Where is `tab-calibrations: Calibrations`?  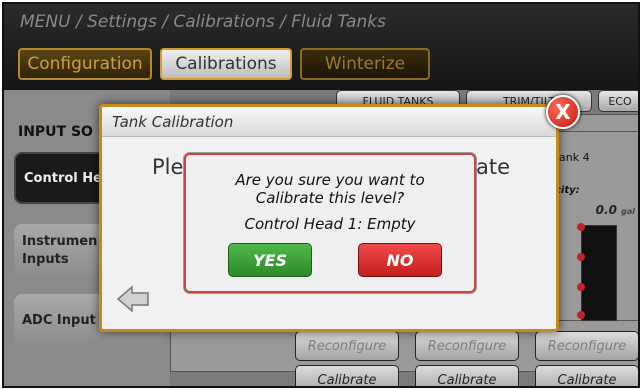
tab-calibrations: Calibrations is located at coordinates (226, 64).